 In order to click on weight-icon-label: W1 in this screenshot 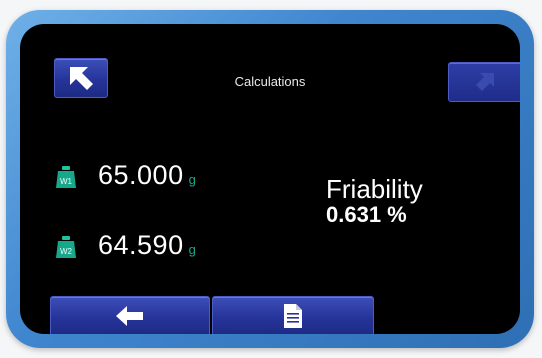, I will do `click(66, 181)`.